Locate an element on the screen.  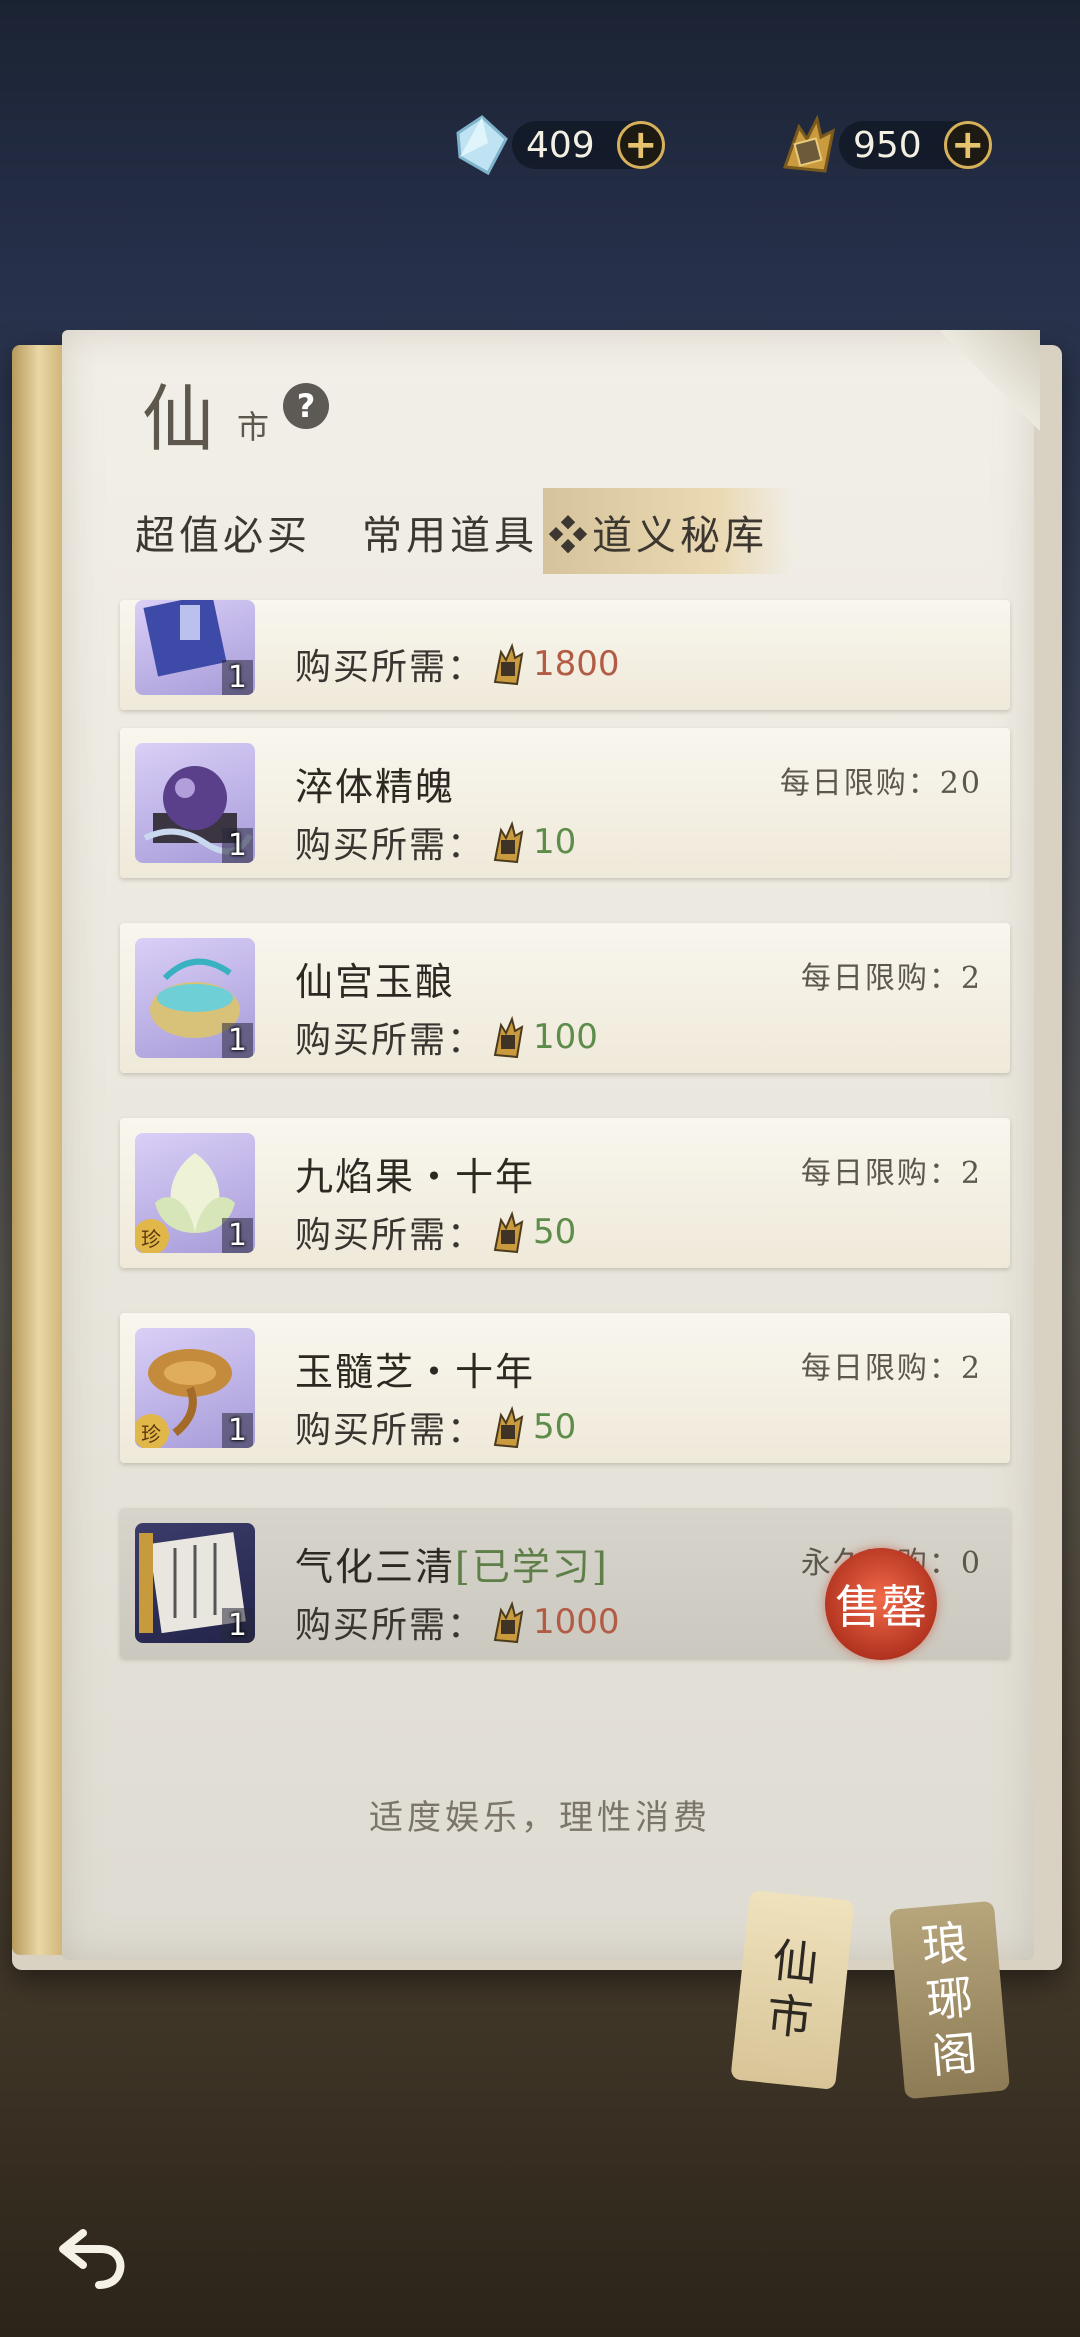
bookmark-label: 阁 is located at coordinates (954, 2054).